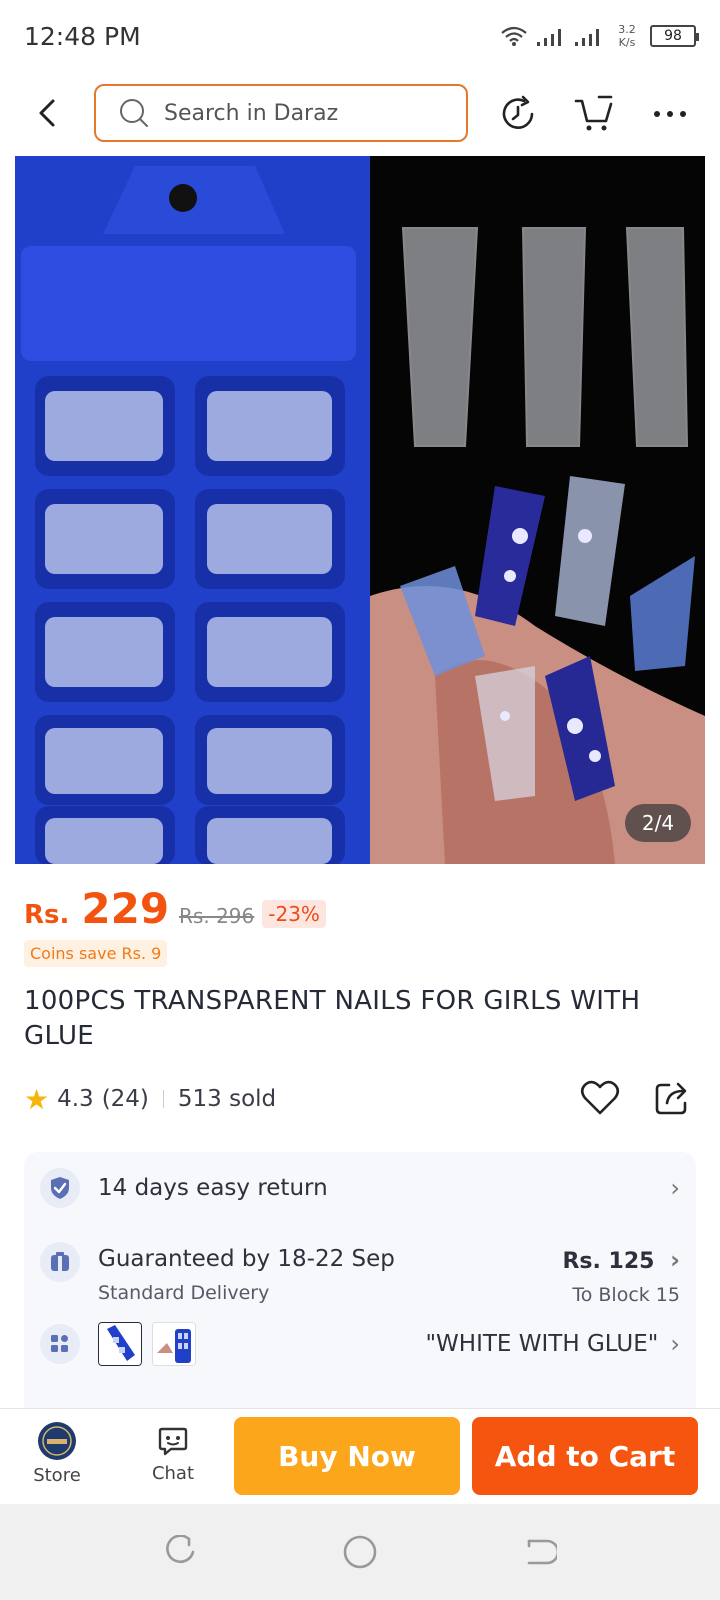 The image size is (720, 1600). I want to click on coins-badge: Coins save Rs. 9, so click(96, 953).